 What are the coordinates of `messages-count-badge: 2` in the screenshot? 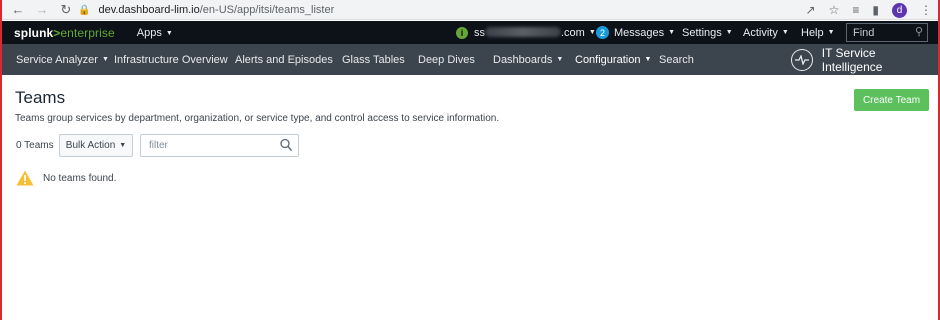 It's located at (602, 32).